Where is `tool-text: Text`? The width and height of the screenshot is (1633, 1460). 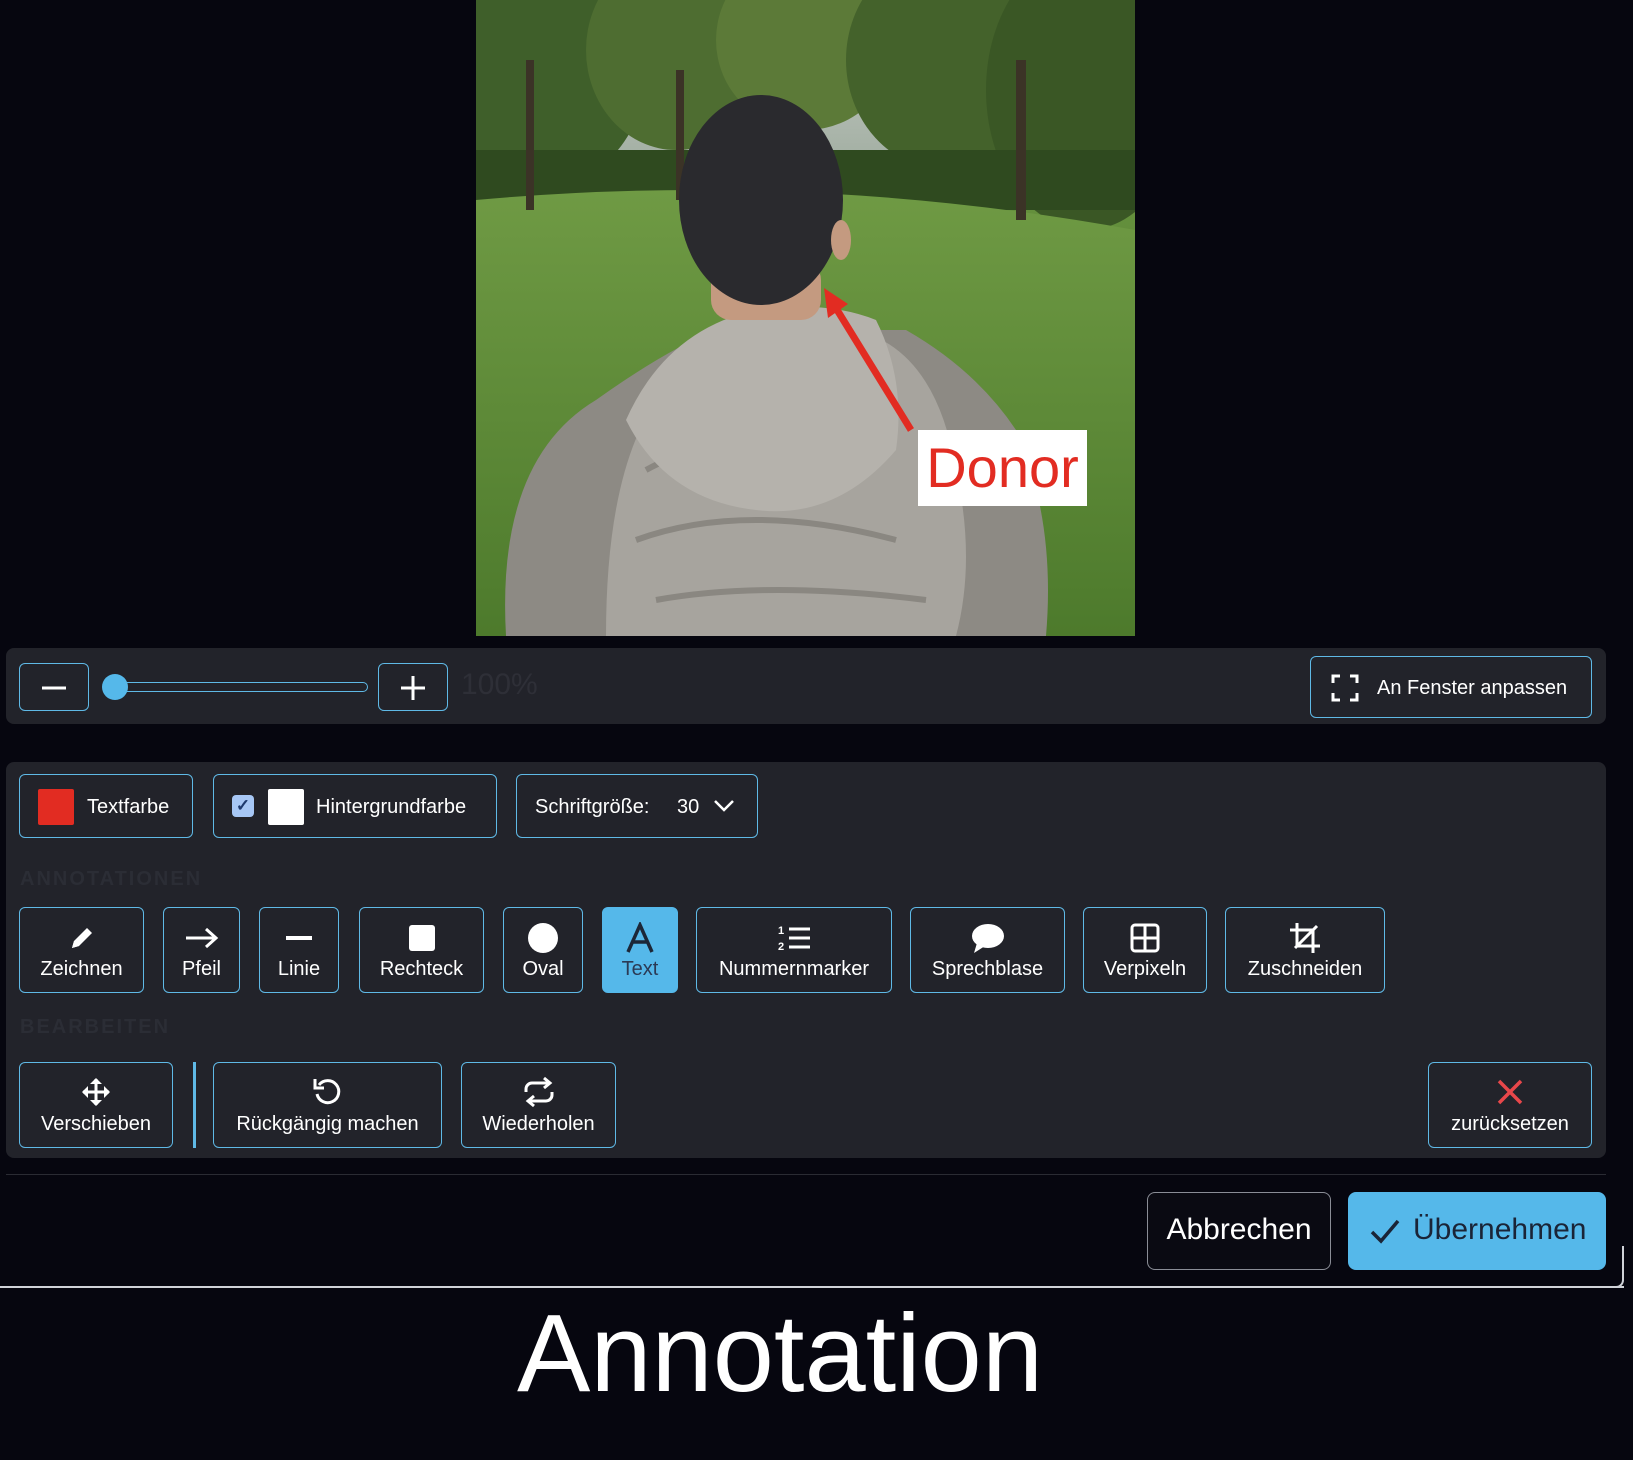 tool-text: Text is located at coordinates (640, 950).